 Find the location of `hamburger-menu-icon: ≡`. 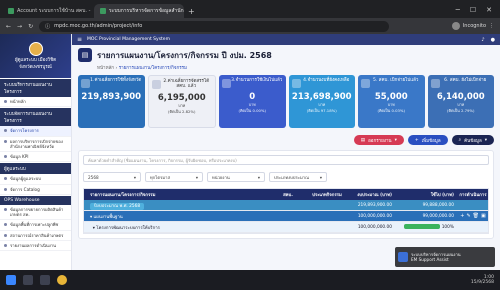

hamburger-menu-icon: ≡ is located at coordinates (79, 39).